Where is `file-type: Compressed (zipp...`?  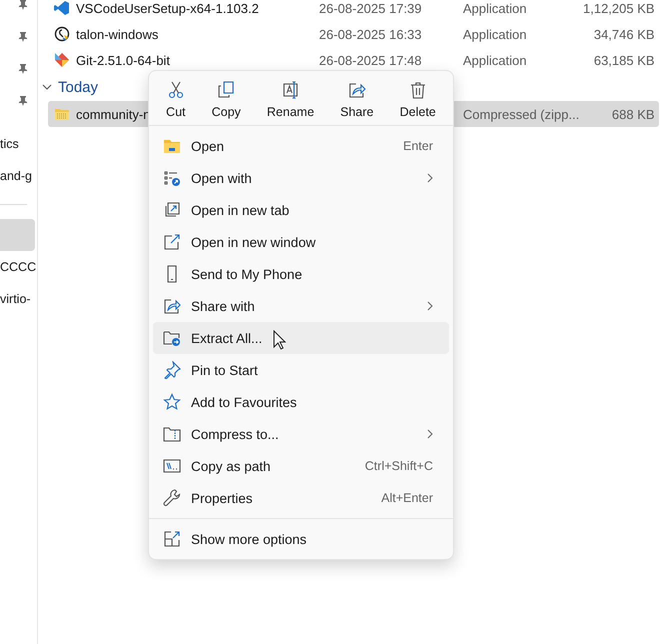 file-type: Compressed (zipp... is located at coordinates (521, 114).